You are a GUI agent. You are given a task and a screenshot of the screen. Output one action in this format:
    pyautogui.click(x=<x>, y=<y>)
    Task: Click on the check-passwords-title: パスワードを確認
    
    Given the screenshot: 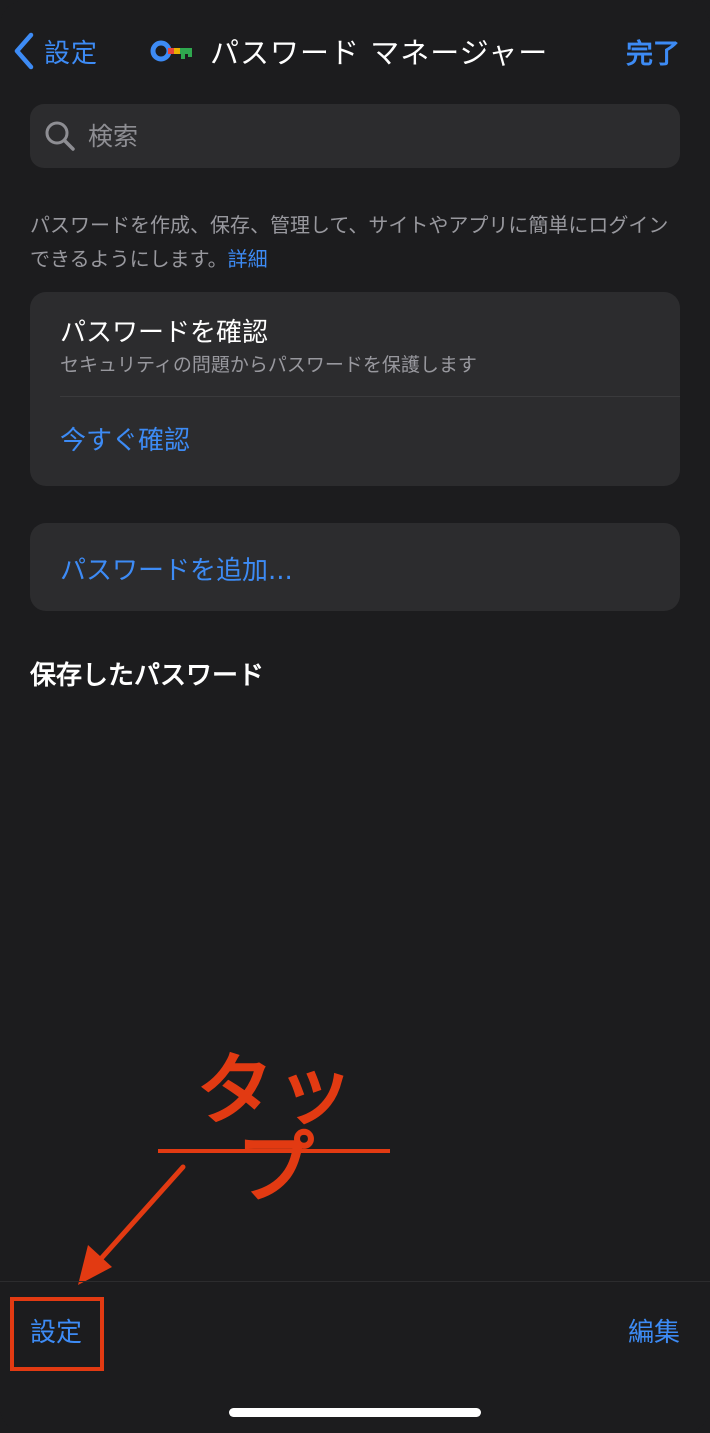 What is the action you would take?
    pyautogui.click(x=164, y=333)
    